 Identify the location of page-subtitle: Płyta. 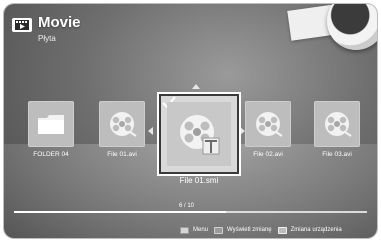
(47, 38).